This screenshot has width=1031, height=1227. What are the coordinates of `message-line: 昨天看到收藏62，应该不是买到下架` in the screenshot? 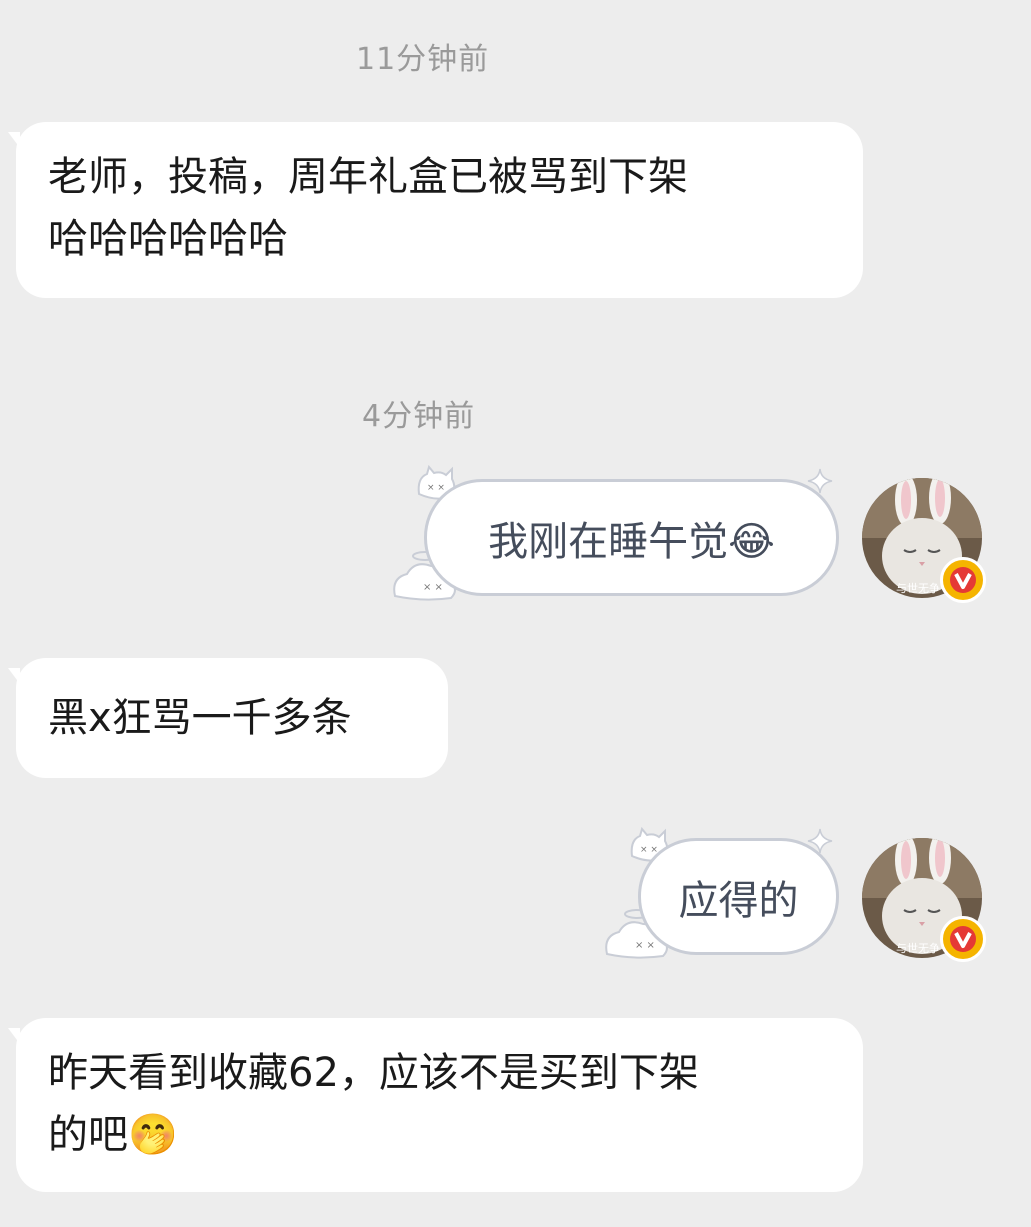 It's located at (373, 1073).